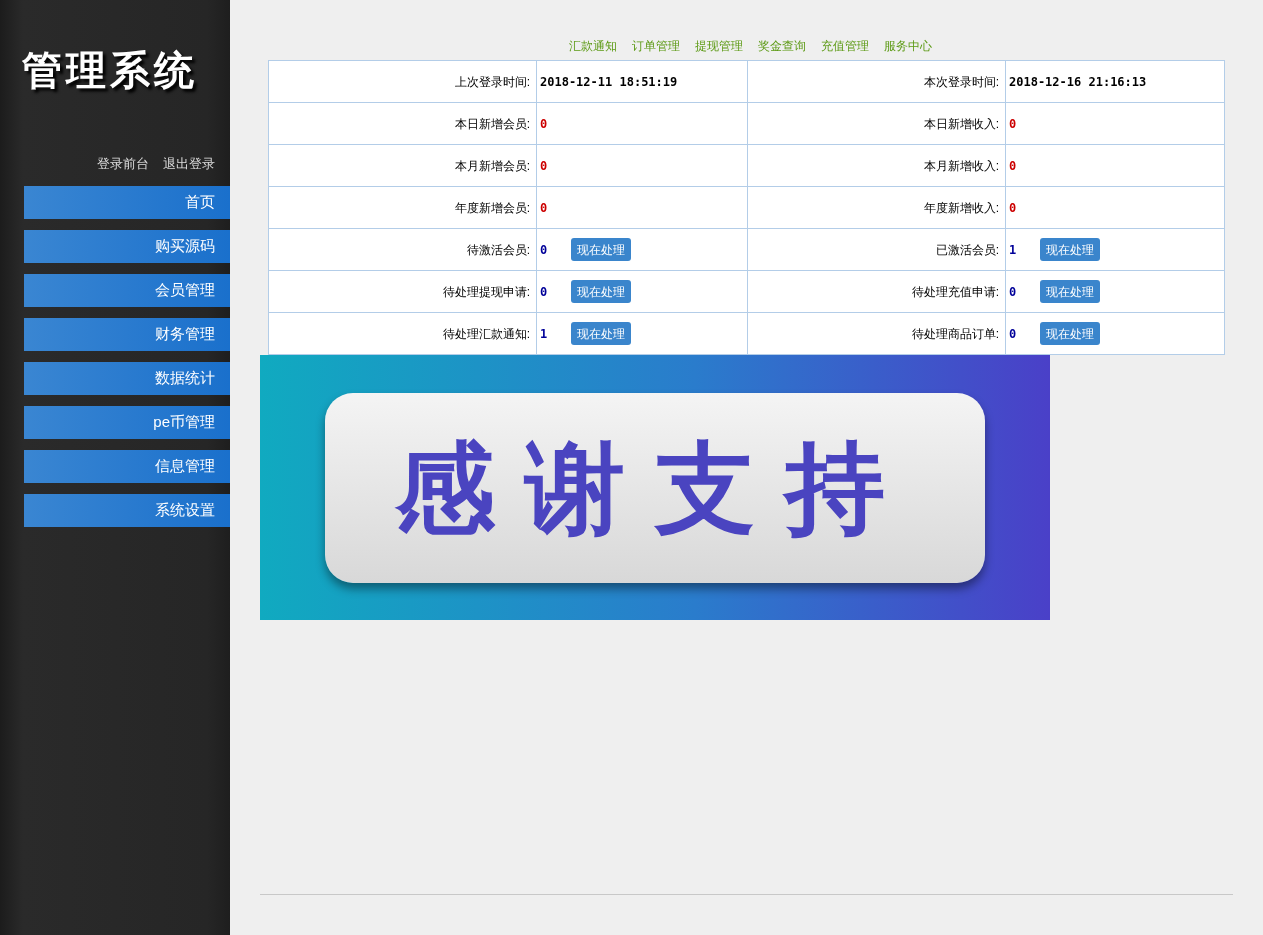 This screenshot has width=1263, height=935. Describe the element at coordinates (593, 46) in the screenshot. I see `top-nav-link: 汇款通知` at that location.